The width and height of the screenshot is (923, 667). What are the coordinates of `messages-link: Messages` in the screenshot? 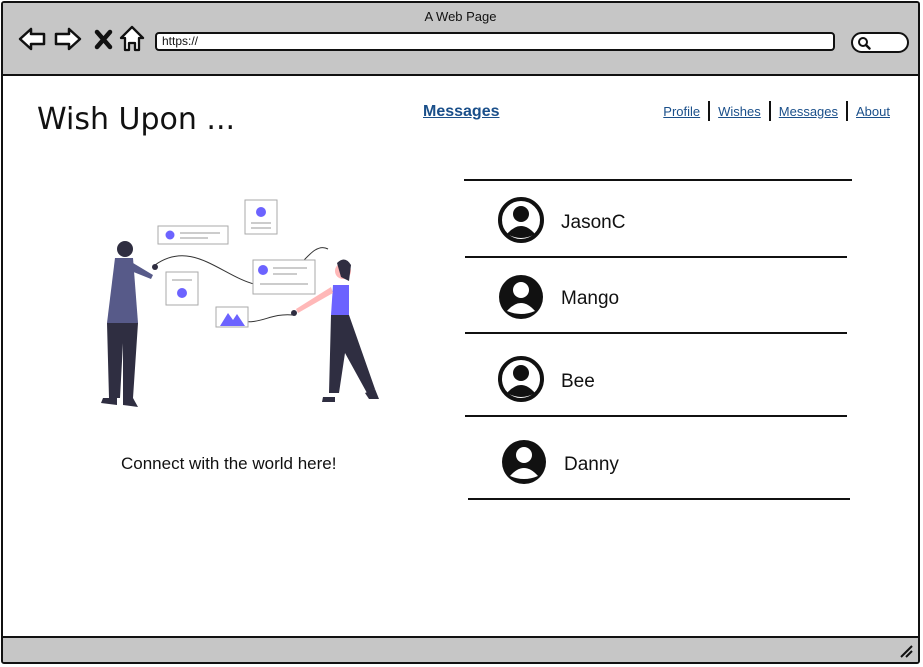 It's located at (461, 112).